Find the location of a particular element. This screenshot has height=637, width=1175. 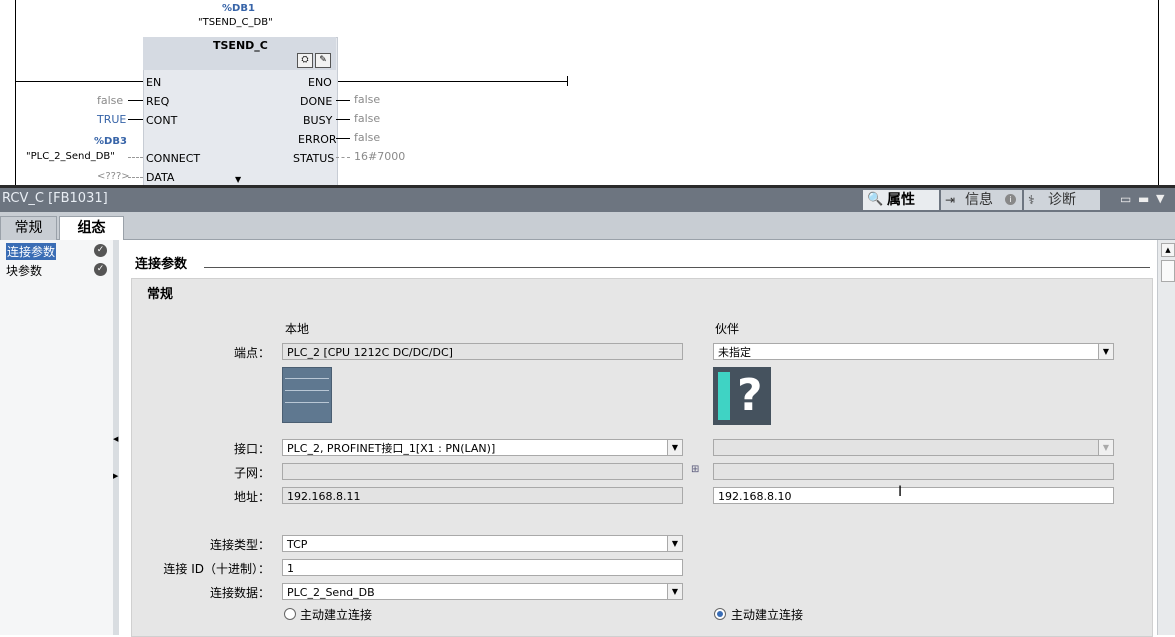

pin-cont: CONT is located at coordinates (162, 120).